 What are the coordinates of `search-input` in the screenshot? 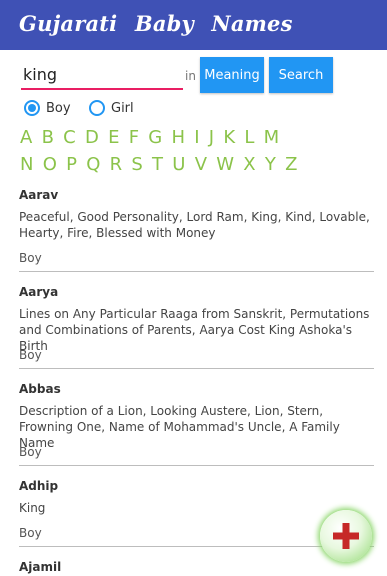 It's located at (102, 76).